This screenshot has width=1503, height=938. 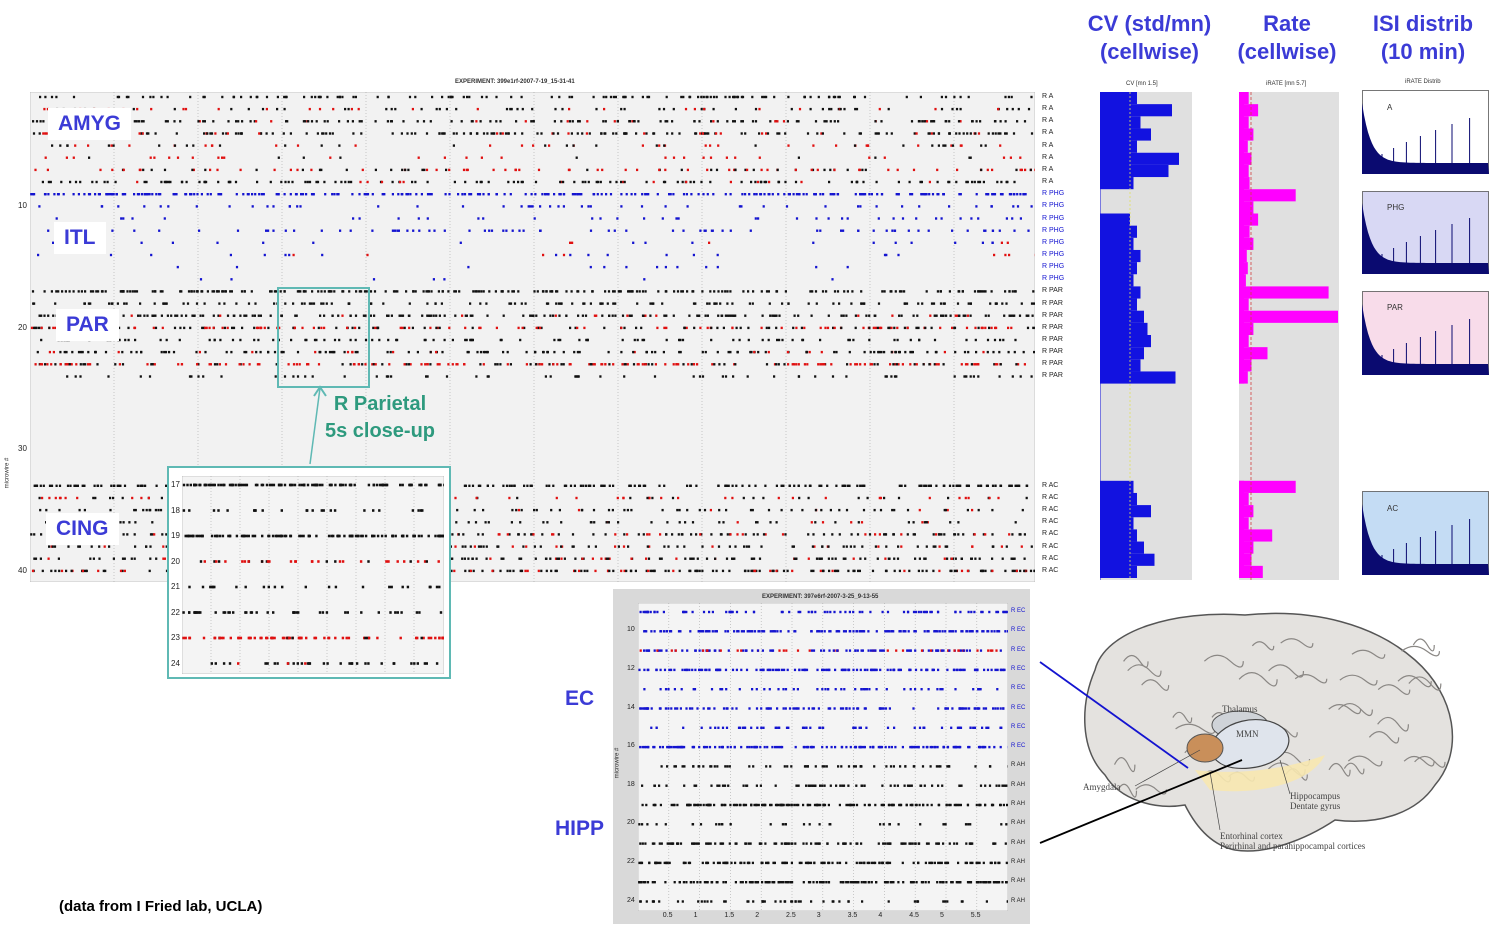 I want to click on hipp-y-tick: 10, so click(x=631, y=630).